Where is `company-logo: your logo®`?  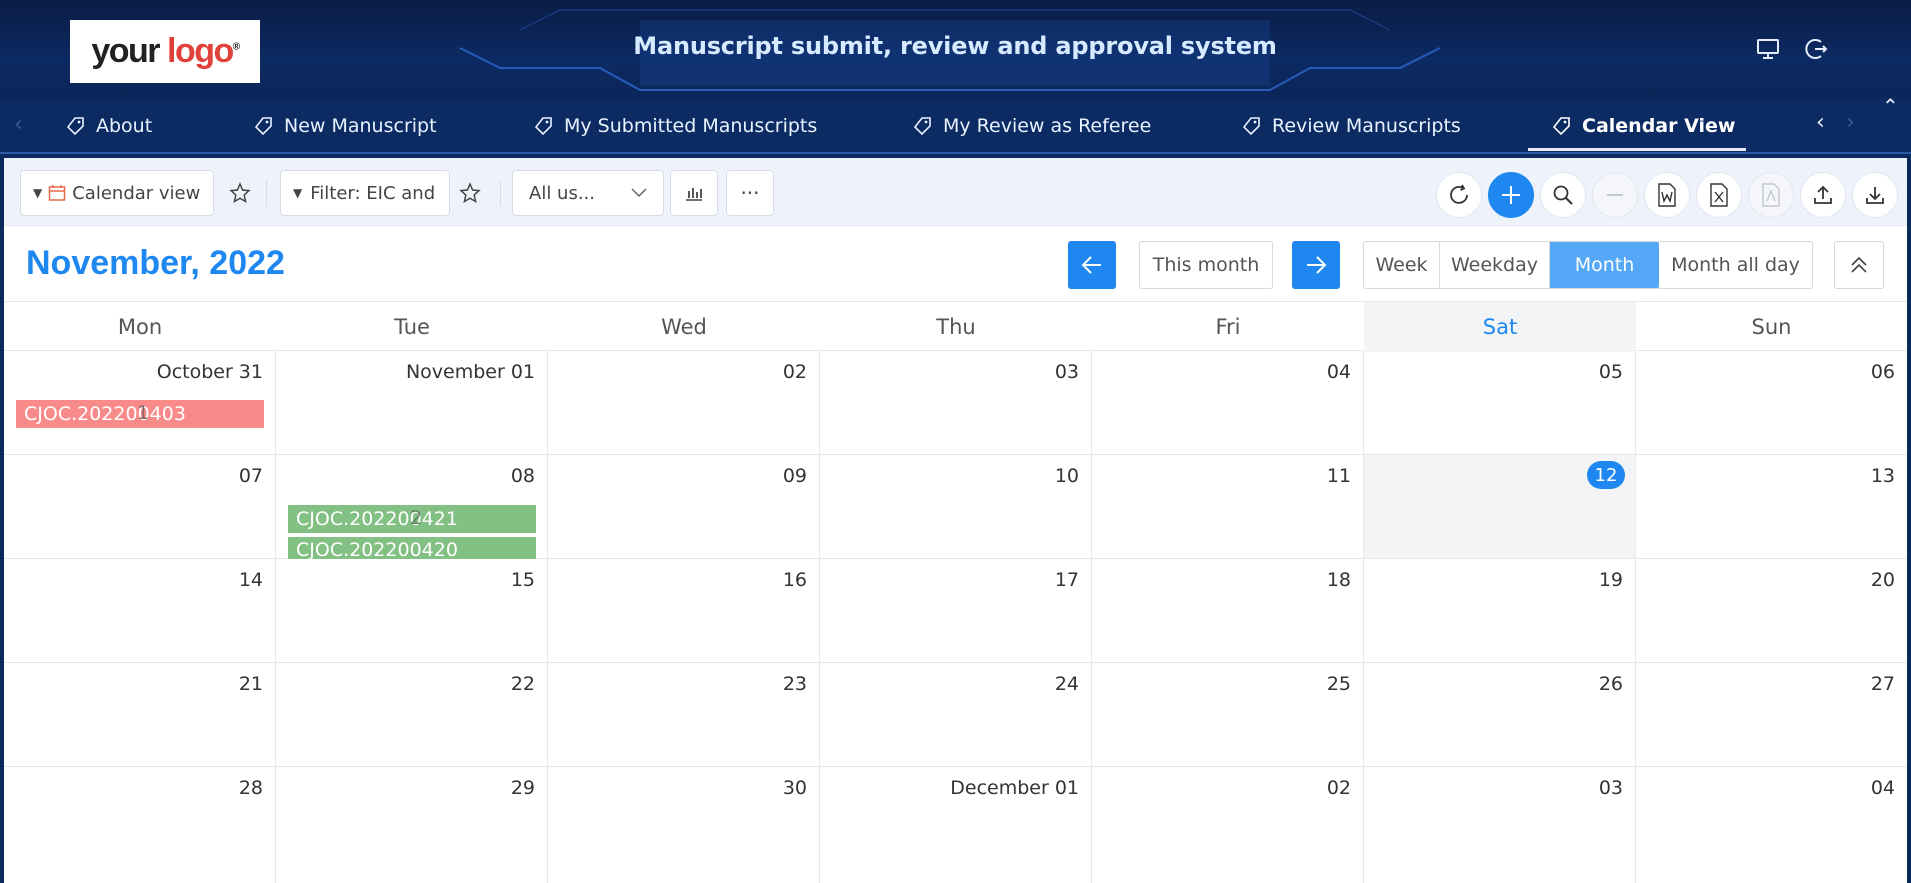
company-logo: your logo® is located at coordinates (165, 51).